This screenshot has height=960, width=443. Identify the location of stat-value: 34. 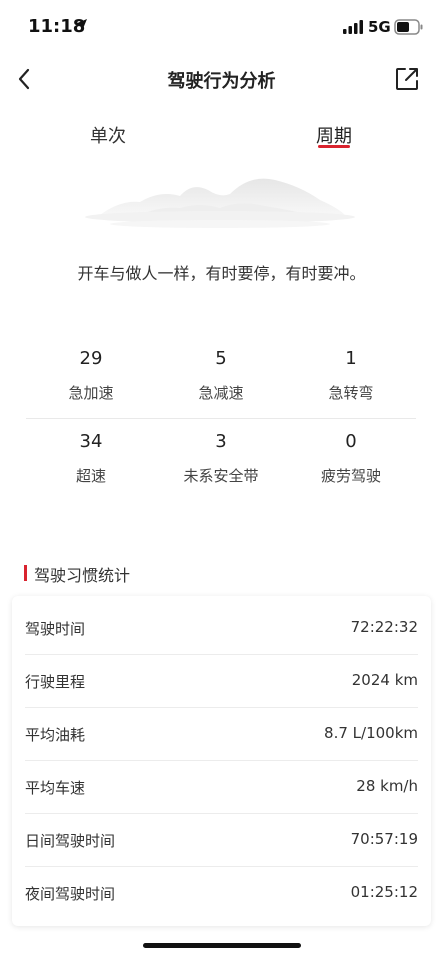
(91, 441).